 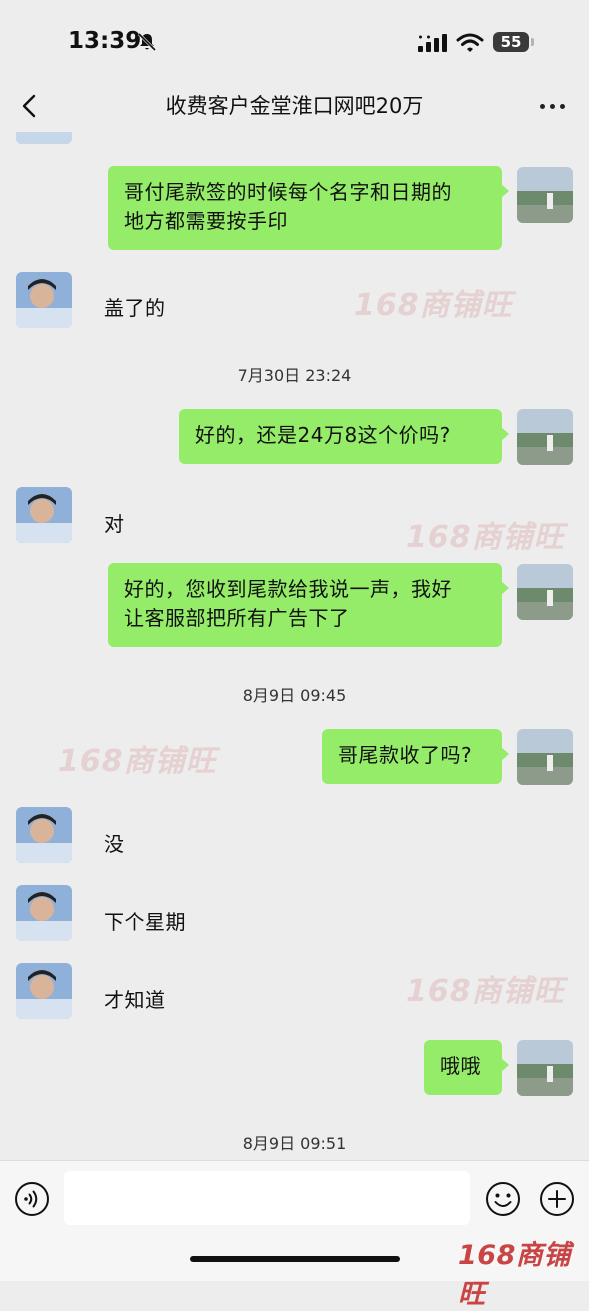 I want to click on message-text: 下个星期, so click(x=145, y=922).